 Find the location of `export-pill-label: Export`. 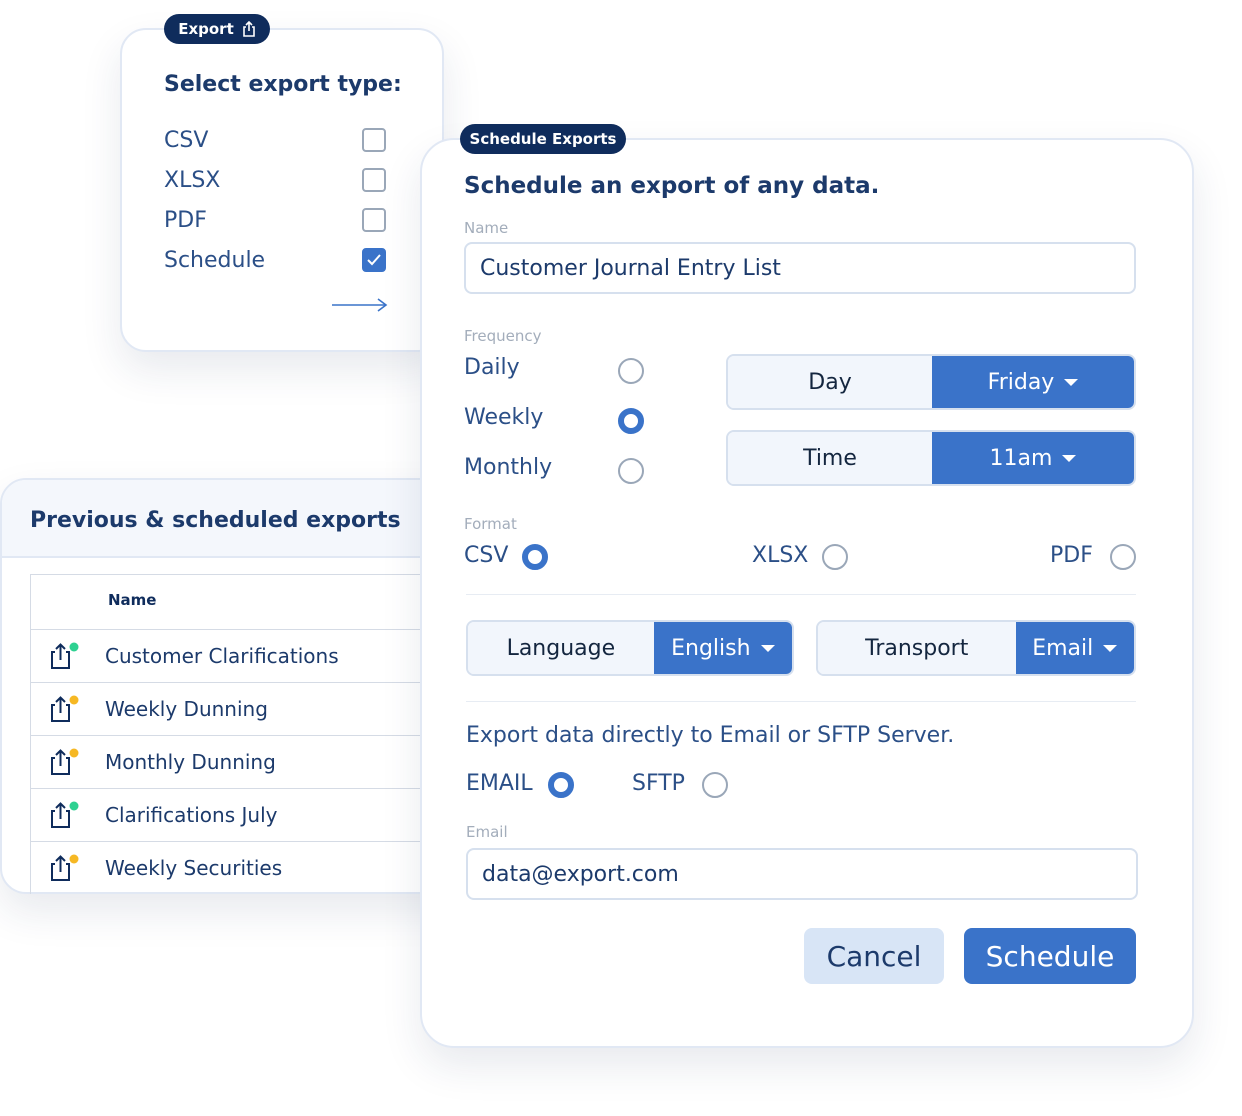

export-pill-label: Export is located at coordinates (206, 29).